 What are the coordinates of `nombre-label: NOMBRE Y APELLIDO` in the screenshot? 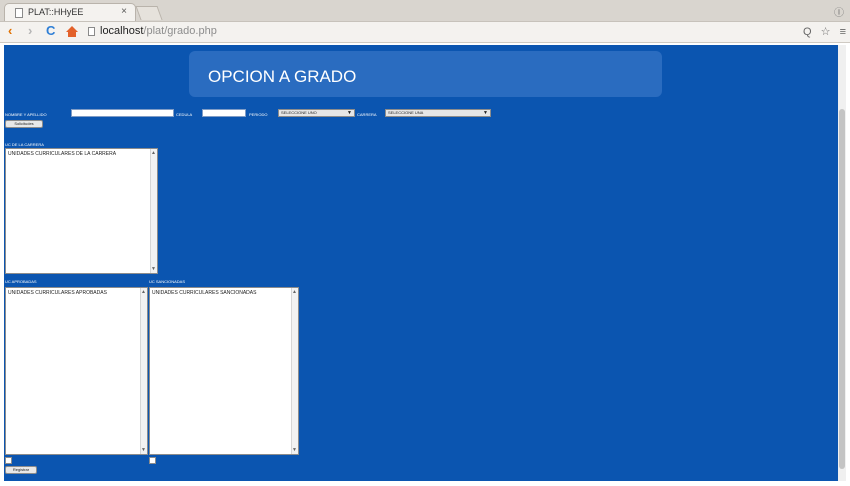 It's located at (26, 114).